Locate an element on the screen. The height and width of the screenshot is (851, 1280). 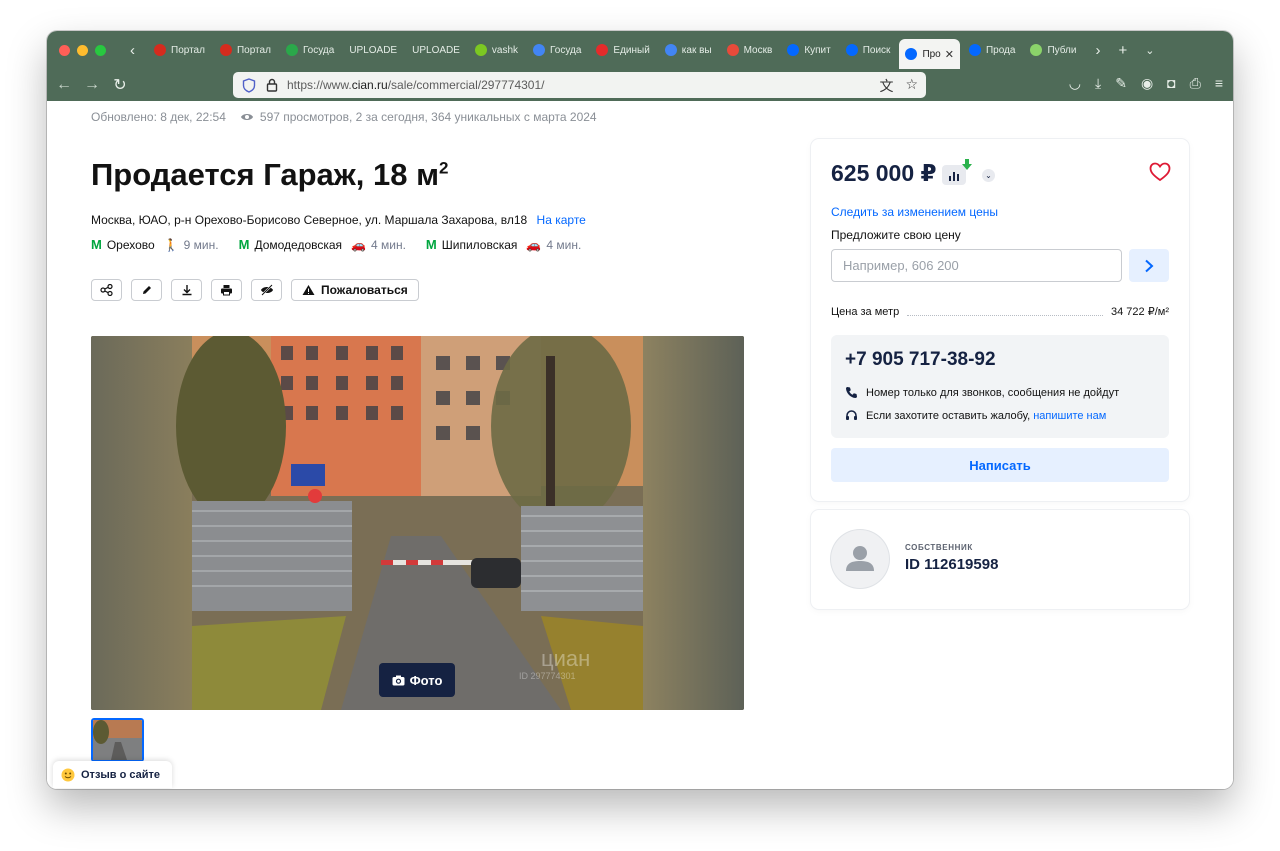
share-icon: ⎙ is located at coordinates (1195, 83).